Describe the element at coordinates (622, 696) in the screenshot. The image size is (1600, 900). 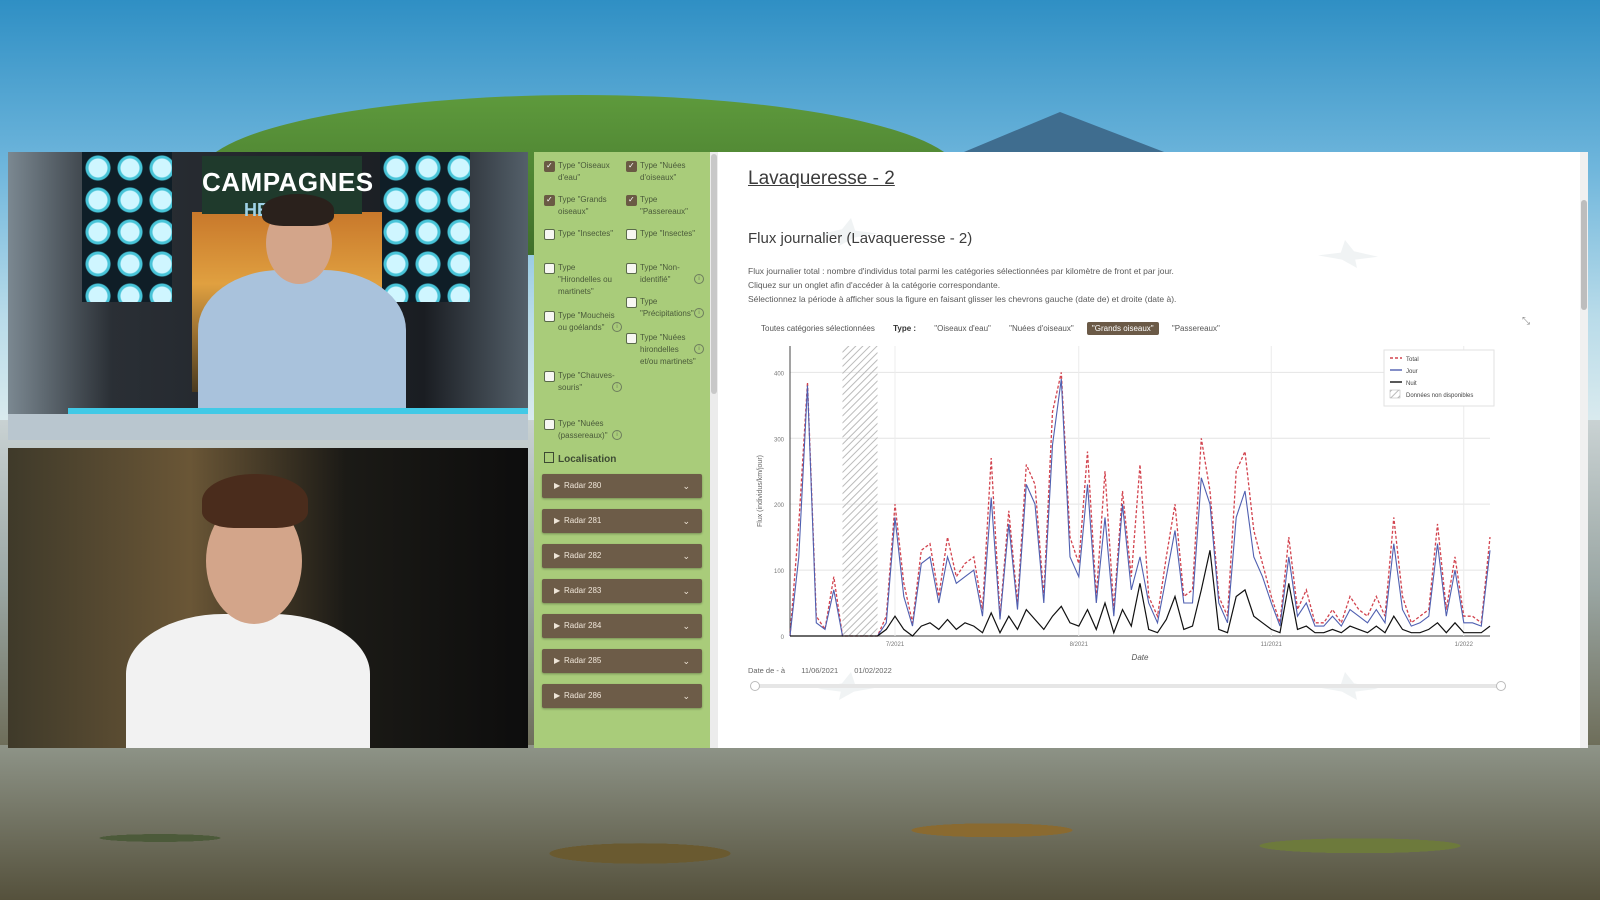
I see `radar-dropdown-286: ▶ Radar 286 ⌄` at that location.